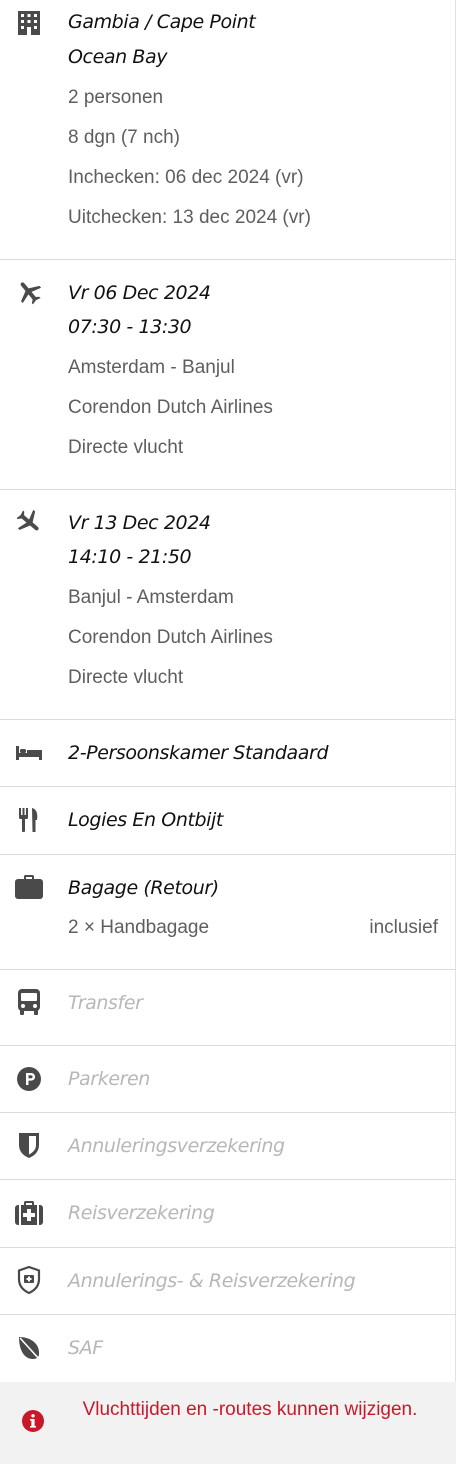  Describe the element at coordinates (105, 1003) in the screenshot. I see `transfer-label: Transfer` at that location.